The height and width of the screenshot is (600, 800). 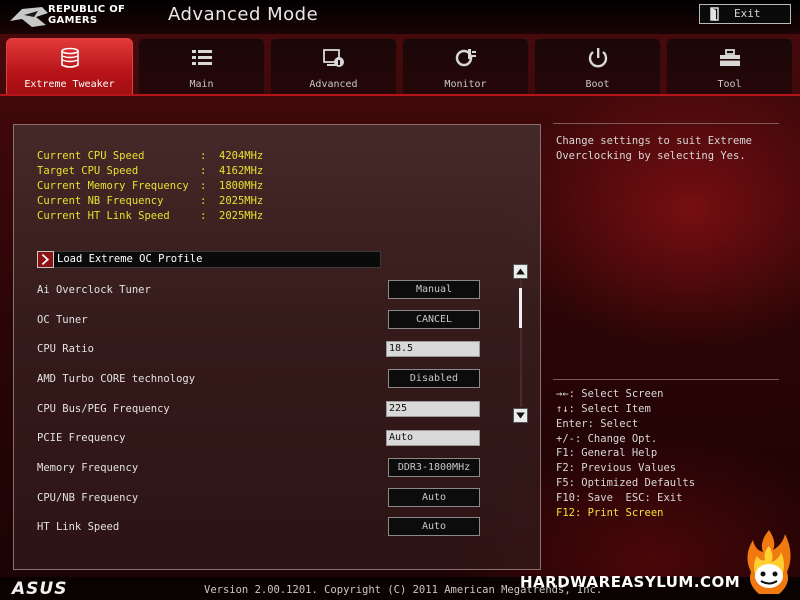 What do you see at coordinates (103, 409) in the screenshot?
I see `setting-label: CPU Bus/PEG Frequency` at bounding box center [103, 409].